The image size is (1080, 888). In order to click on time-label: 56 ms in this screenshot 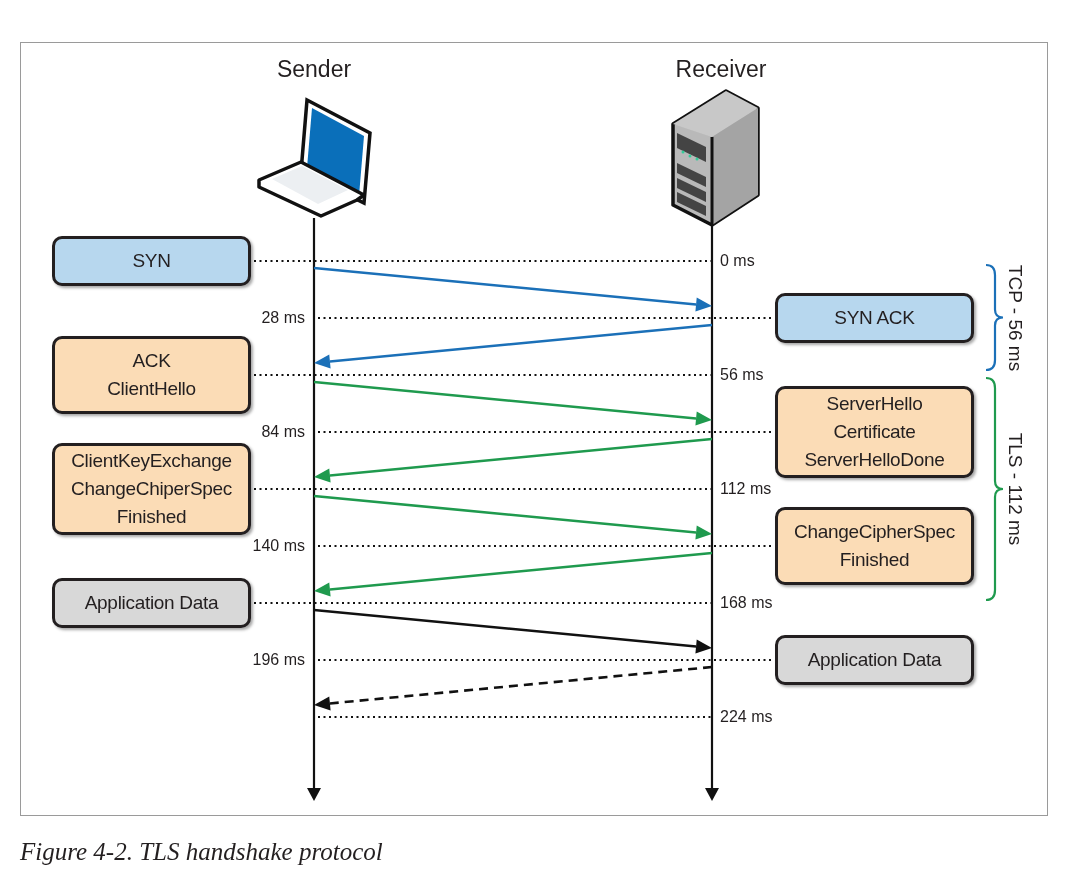, I will do `click(742, 375)`.